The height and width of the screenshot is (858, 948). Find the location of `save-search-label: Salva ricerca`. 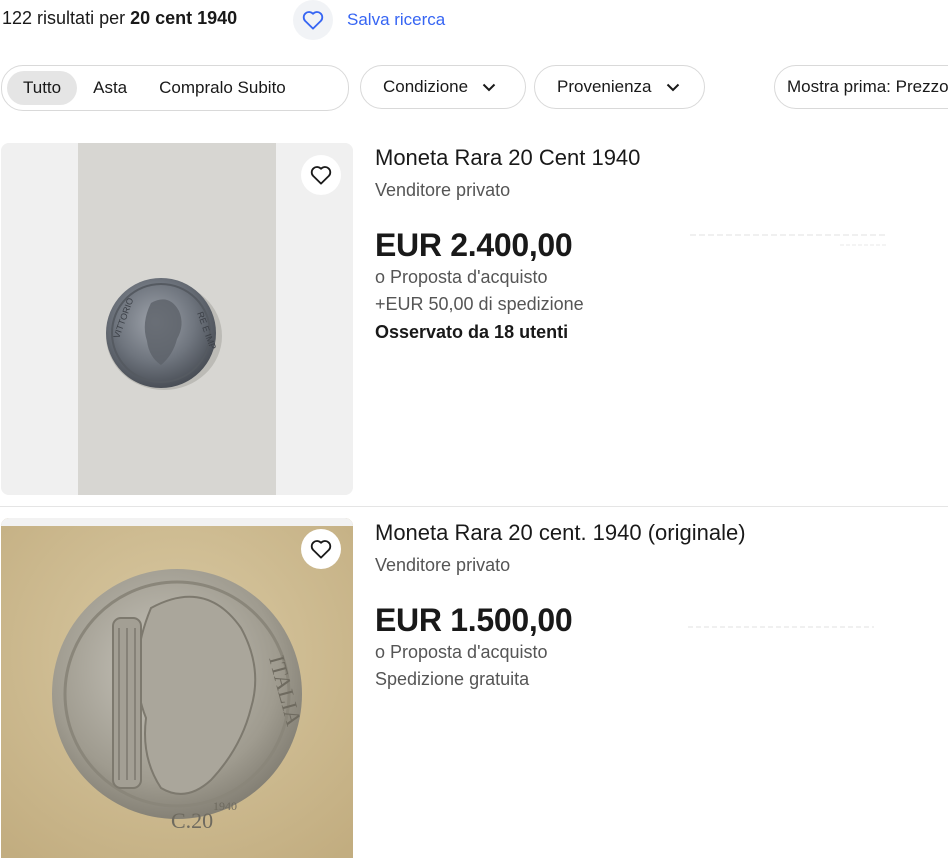

save-search-label: Salva ricerca is located at coordinates (396, 20).